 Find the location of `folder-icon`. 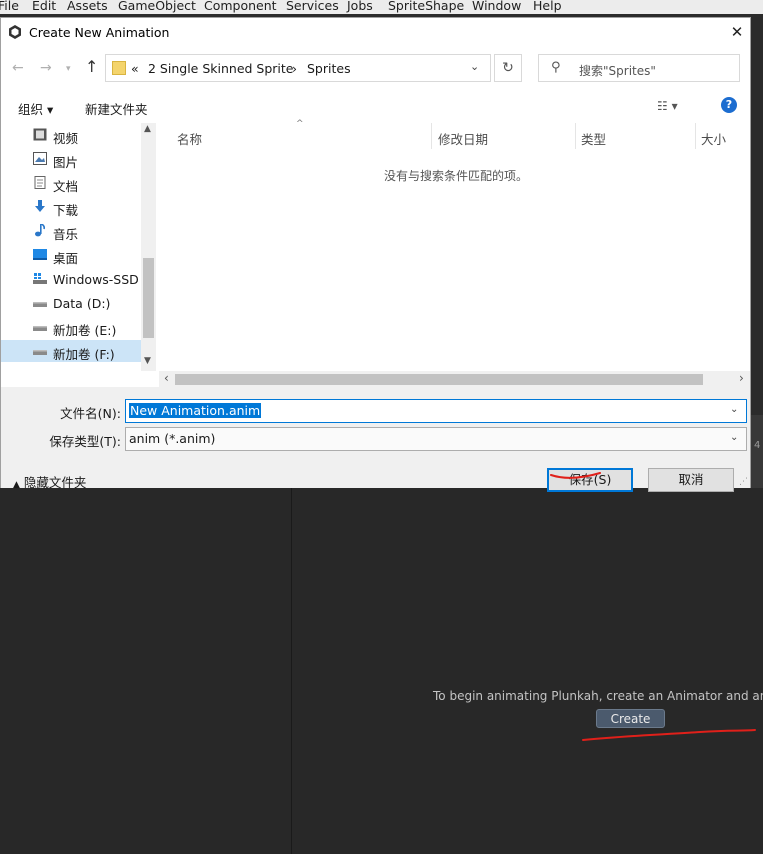

folder-icon is located at coordinates (119, 68).